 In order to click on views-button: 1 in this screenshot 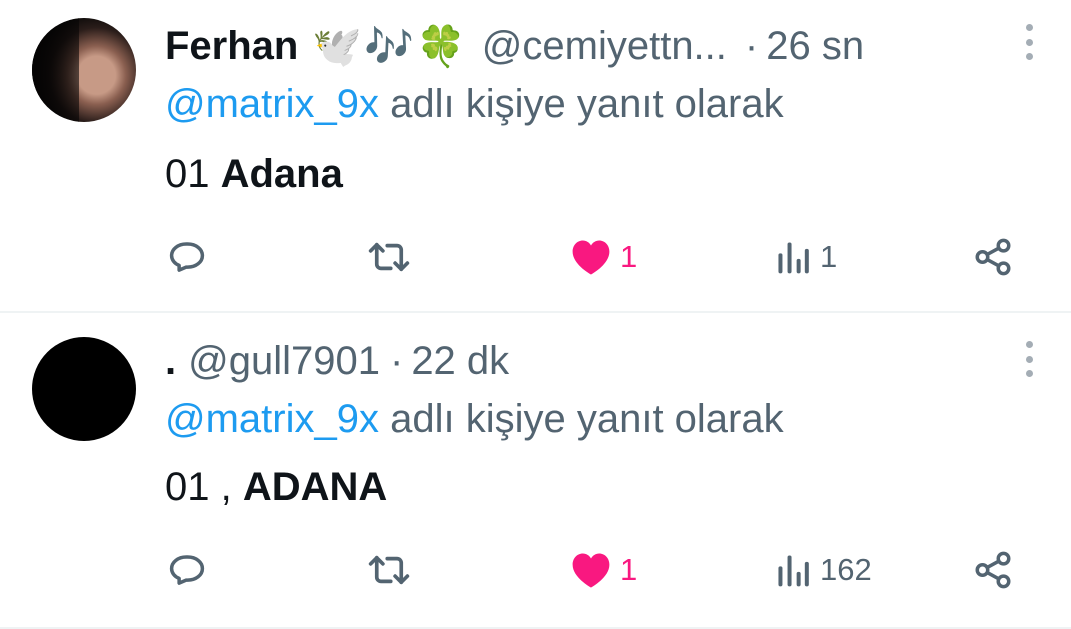, I will do `click(805, 257)`.